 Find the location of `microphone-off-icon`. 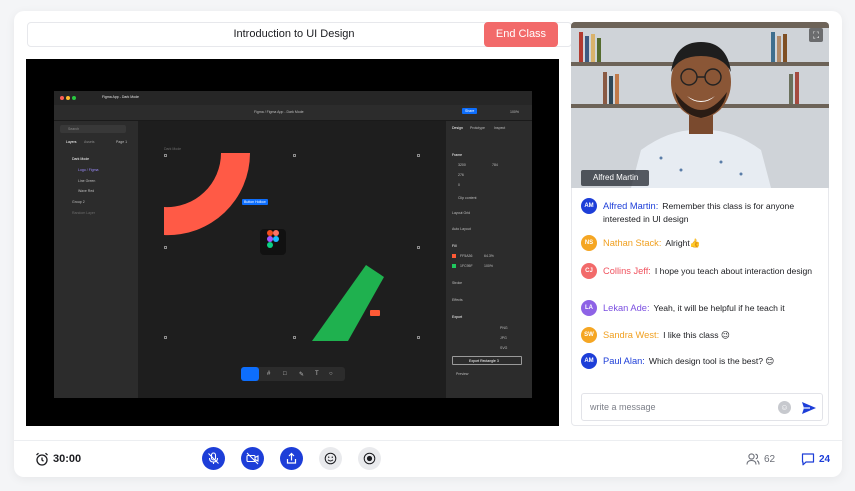

microphone-off-icon is located at coordinates (213, 458).